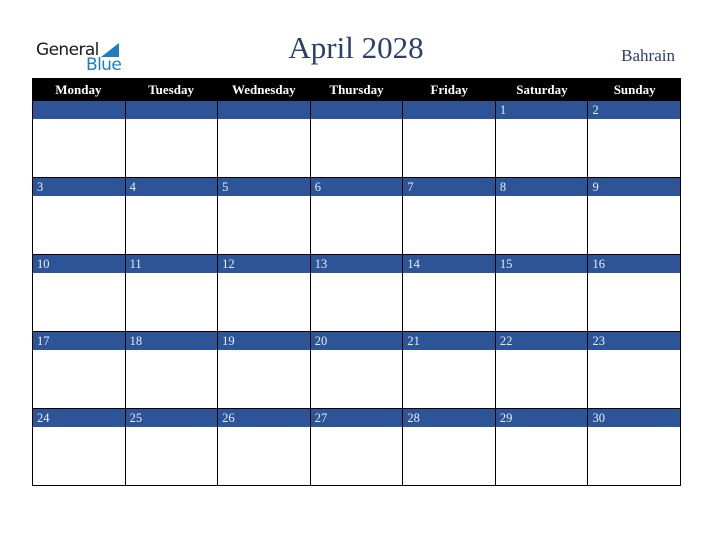 Image resolution: width=712 pixels, height=550 pixels. Describe the element at coordinates (264, 418) in the screenshot. I see `date-number: 26` at that location.